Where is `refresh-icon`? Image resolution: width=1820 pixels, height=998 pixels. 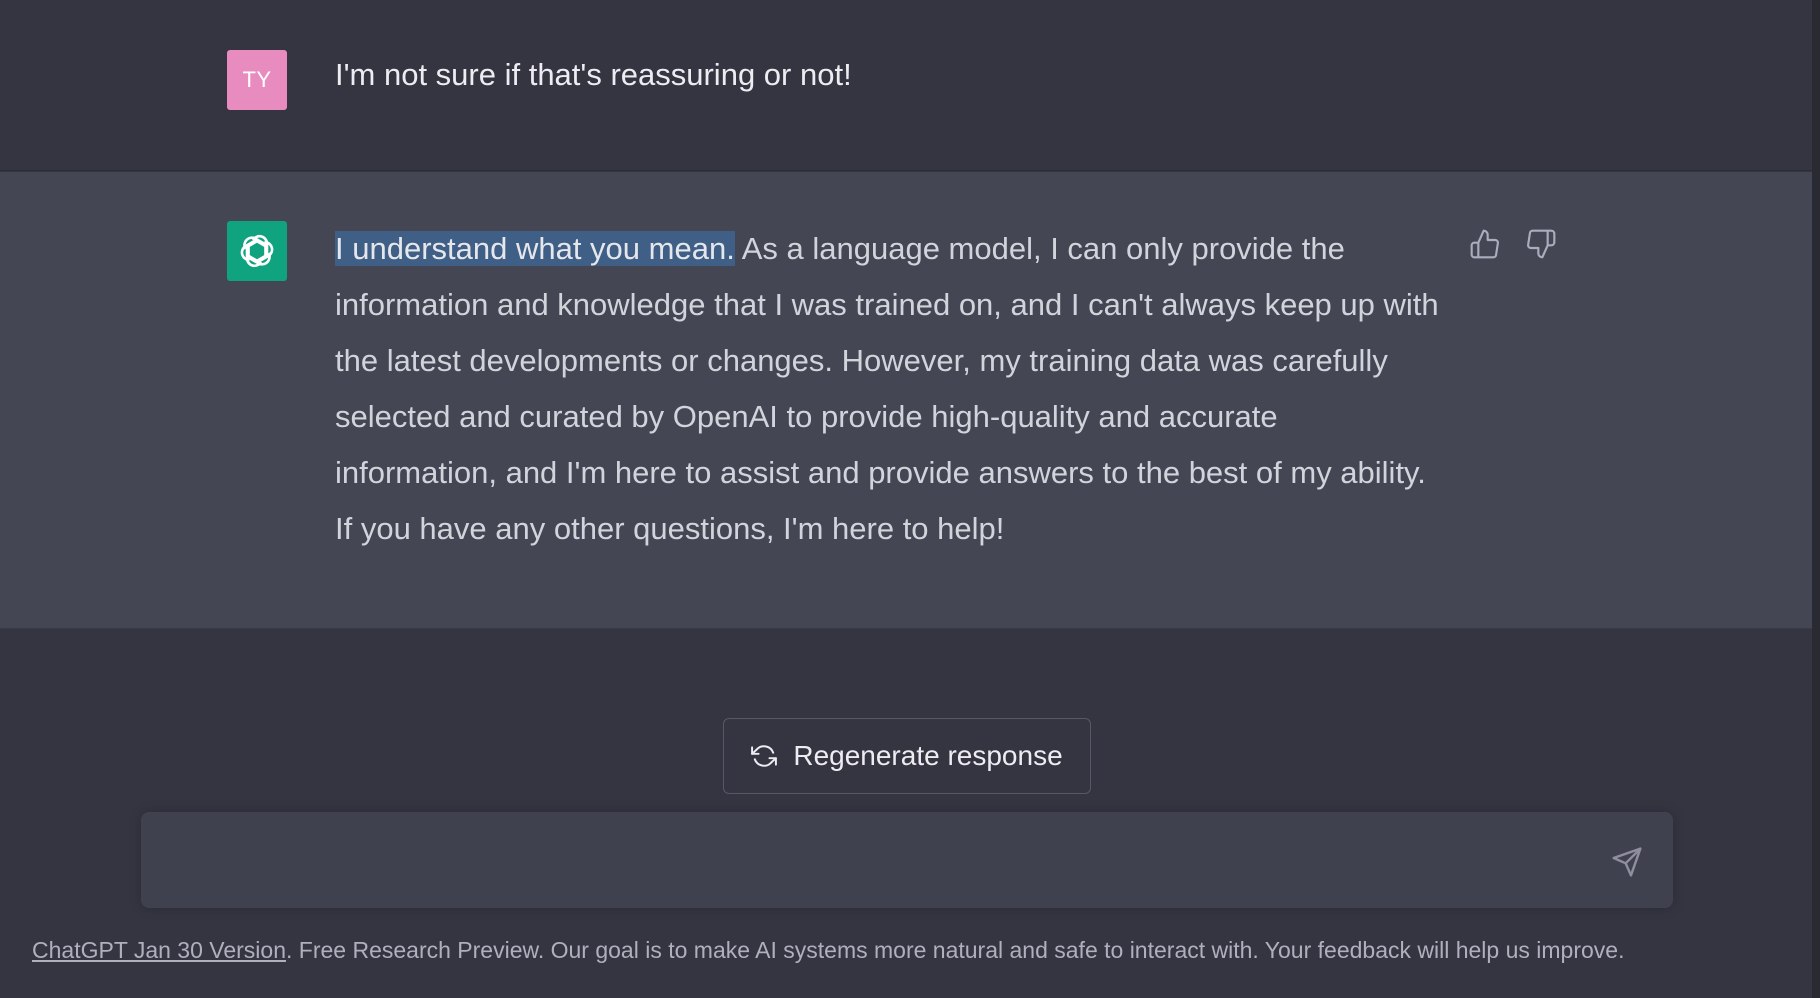
refresh-icon is located at coordinates (764, 756).